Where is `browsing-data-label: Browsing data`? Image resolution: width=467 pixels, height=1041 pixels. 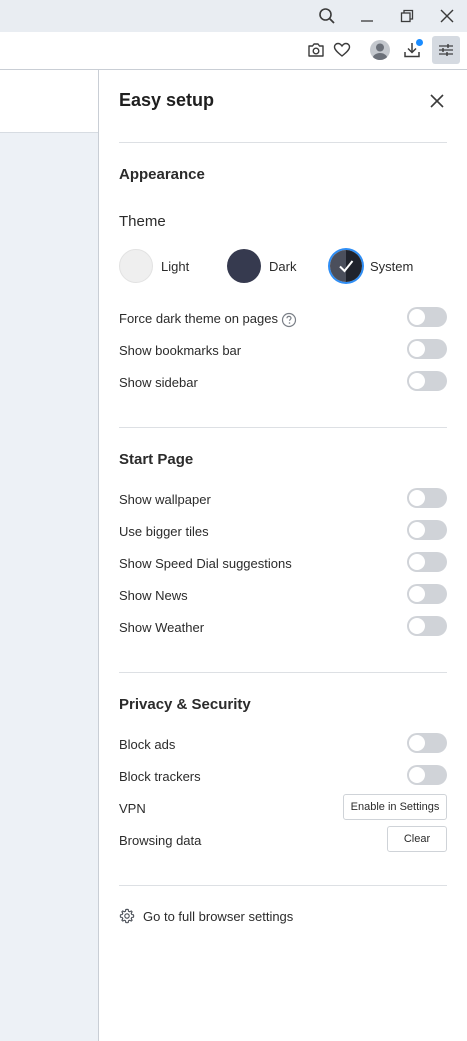
browsing-data-label: Browsing data is located at coordinates (160, 840).